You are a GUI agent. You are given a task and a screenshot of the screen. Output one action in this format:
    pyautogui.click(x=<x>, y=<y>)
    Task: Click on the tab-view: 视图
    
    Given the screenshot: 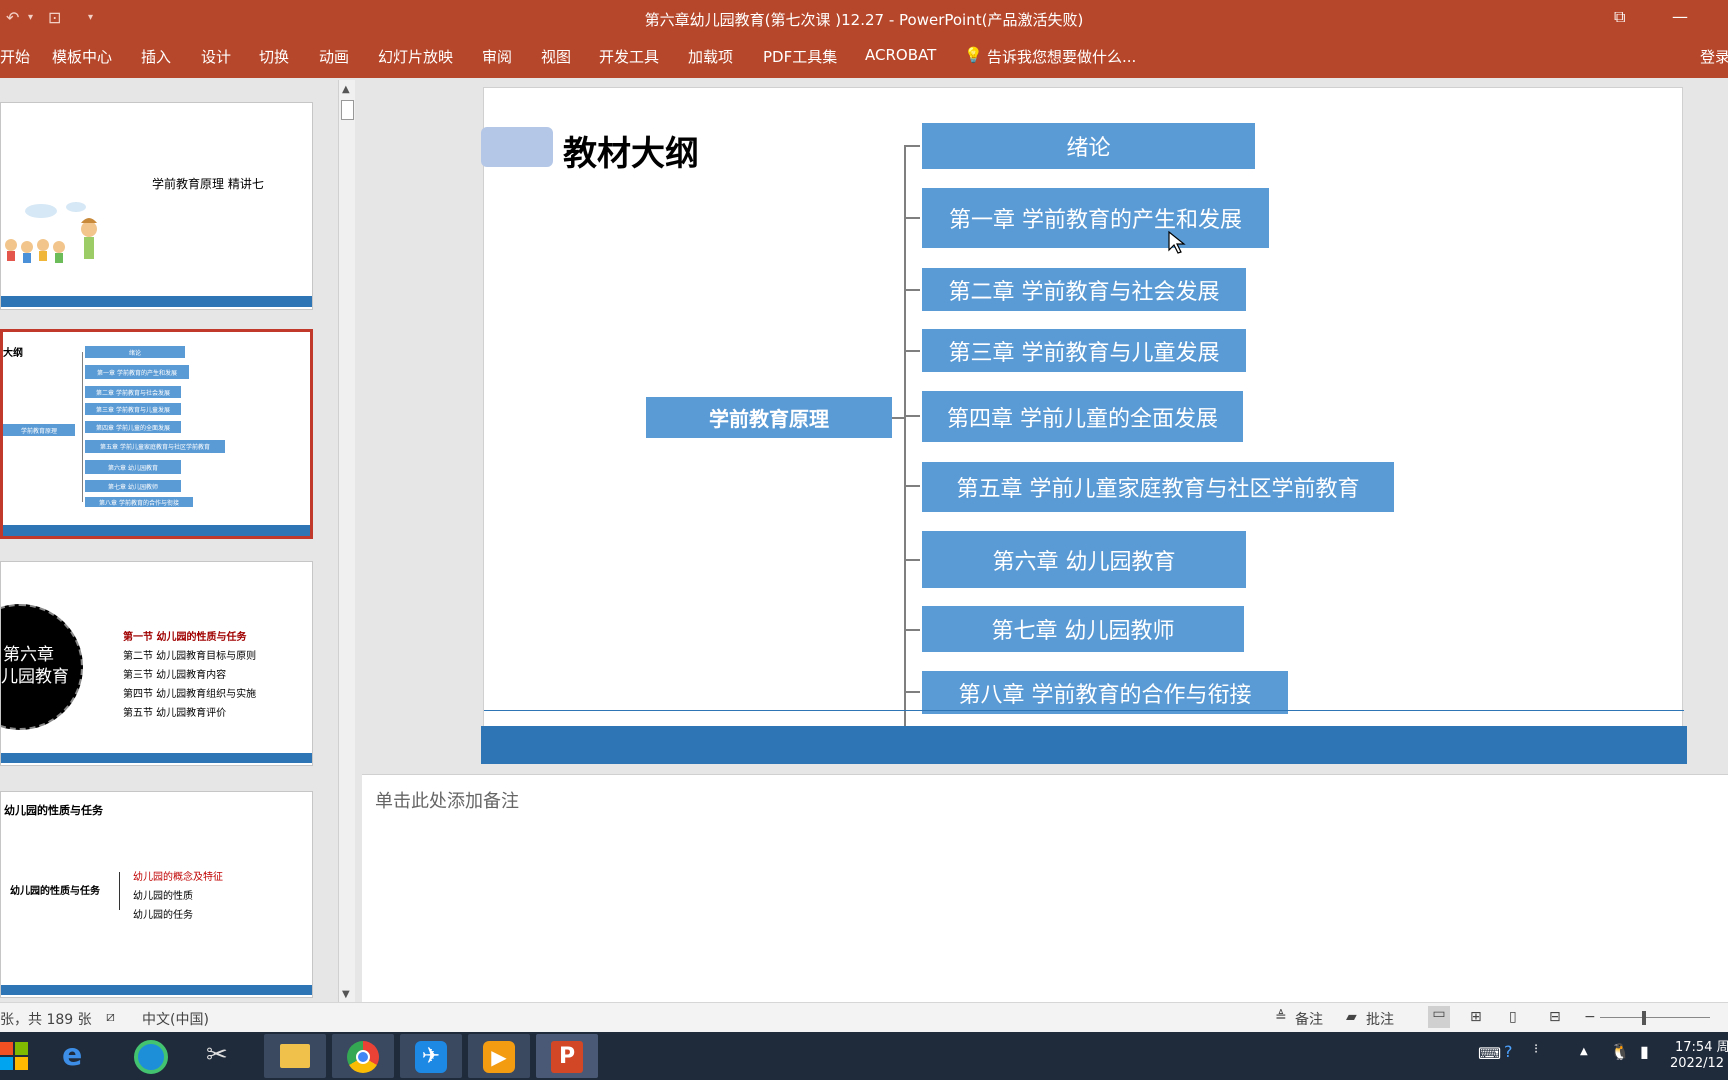 What is the action you would take?
    pyautogui.click(x=556, y=56)
    